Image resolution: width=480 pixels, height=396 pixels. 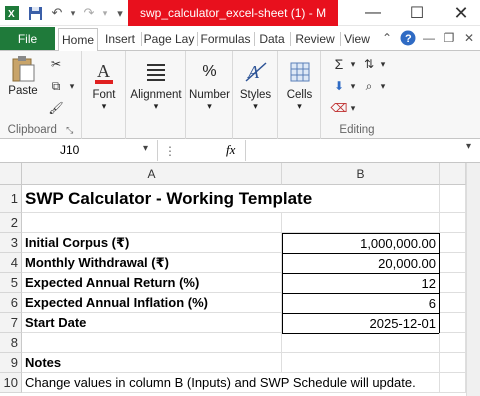 What do you see at coordinates (152, 223) in the screenshot?
I see `cell-a2` at bounding box center [152, 223].